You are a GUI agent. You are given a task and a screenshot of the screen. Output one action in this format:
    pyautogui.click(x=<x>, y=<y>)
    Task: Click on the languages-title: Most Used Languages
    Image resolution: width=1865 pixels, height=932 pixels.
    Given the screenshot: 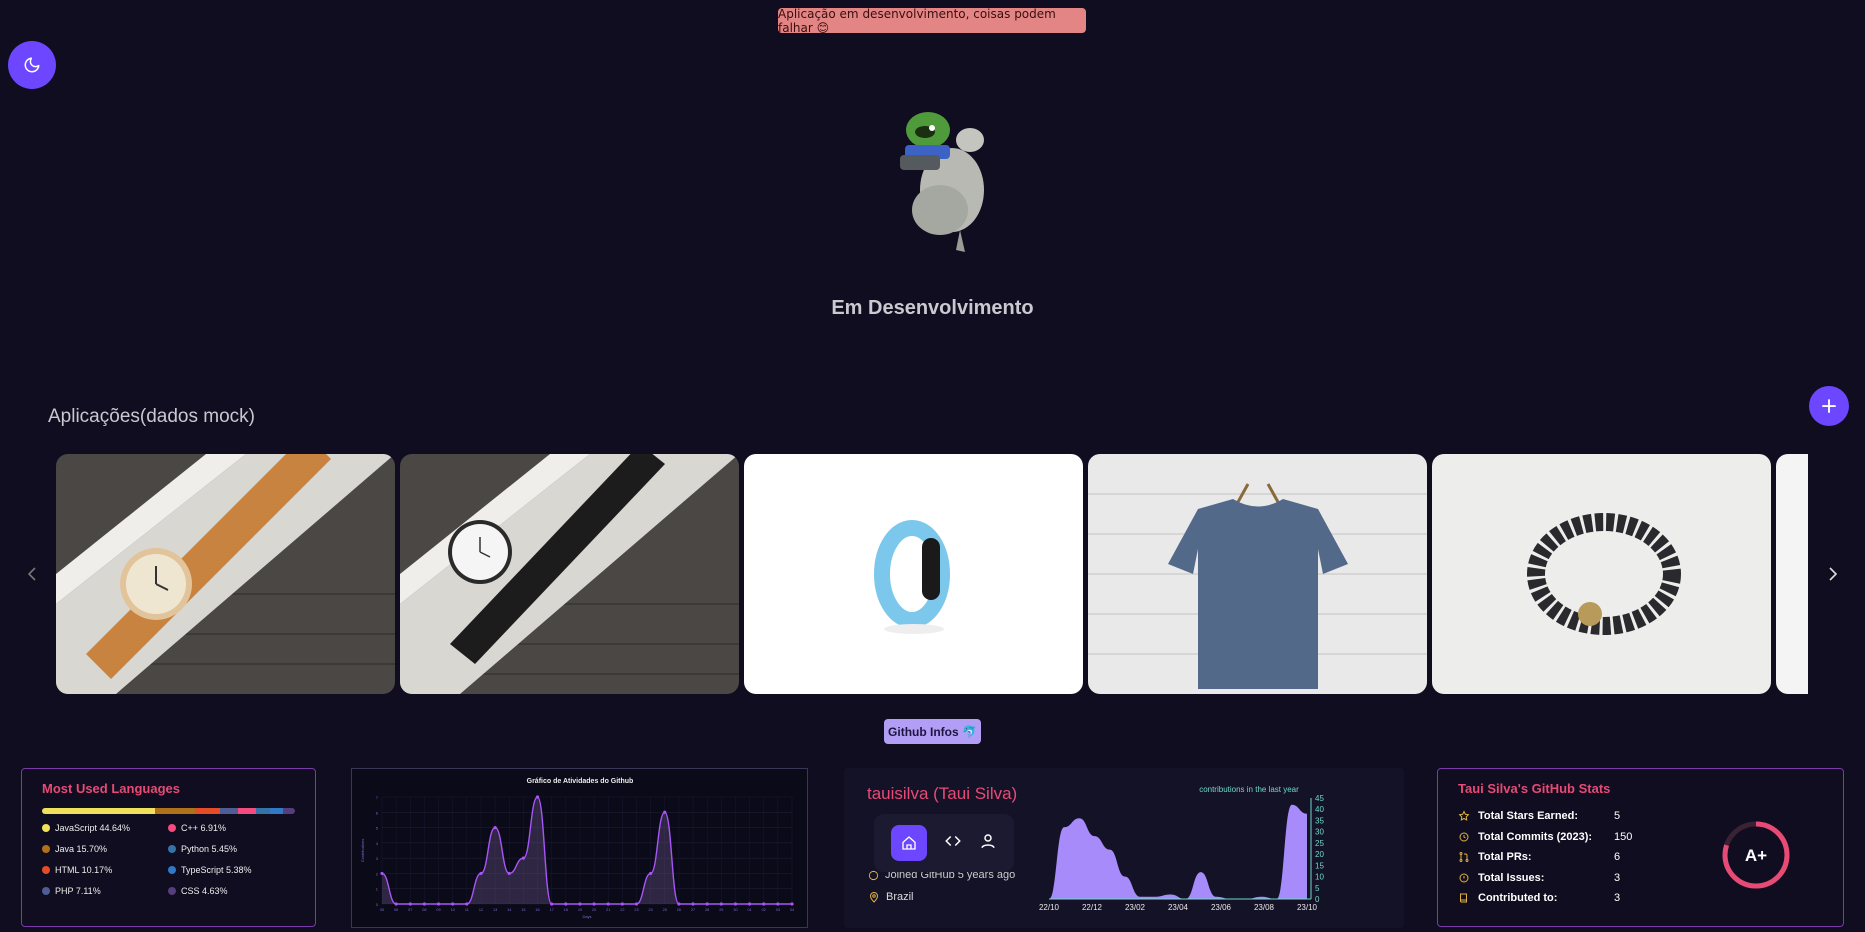 What is the action you would take?
    pyautogui.click(x=111, y=788)
    